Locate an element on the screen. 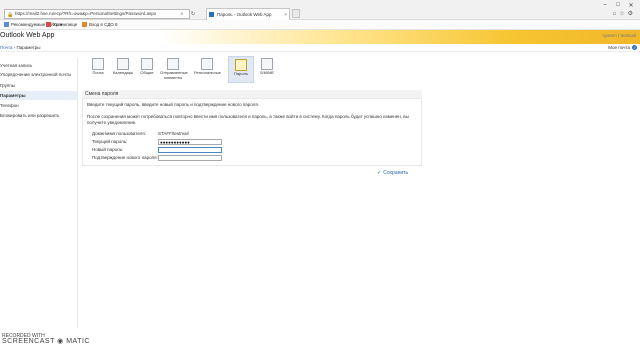  new-password-label: Новый пароль: is located at coordinates (108, 149).